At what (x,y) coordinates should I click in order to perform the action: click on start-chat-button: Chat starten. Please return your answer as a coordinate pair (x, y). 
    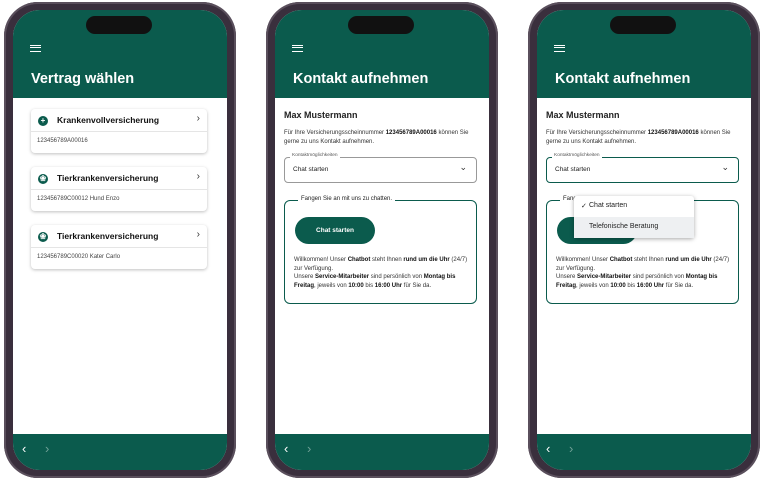
    Looking at the image, I should click on (335, 230).